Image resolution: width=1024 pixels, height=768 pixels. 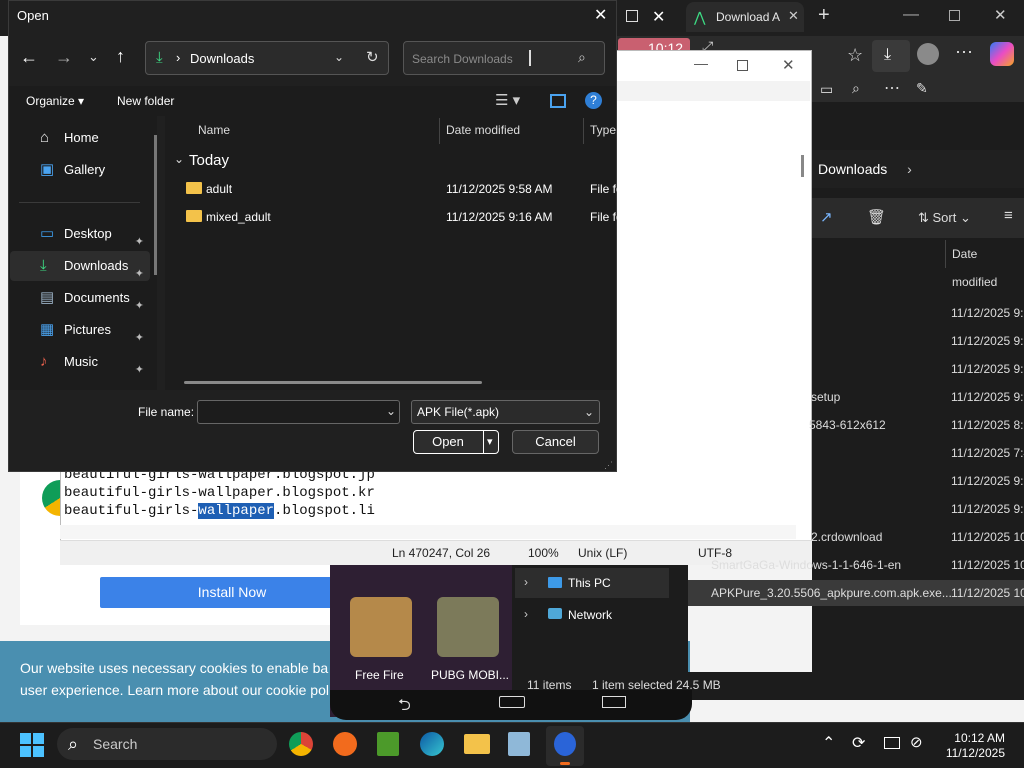 I want to click on preview-pane-icon, so click(x=558, y=101).